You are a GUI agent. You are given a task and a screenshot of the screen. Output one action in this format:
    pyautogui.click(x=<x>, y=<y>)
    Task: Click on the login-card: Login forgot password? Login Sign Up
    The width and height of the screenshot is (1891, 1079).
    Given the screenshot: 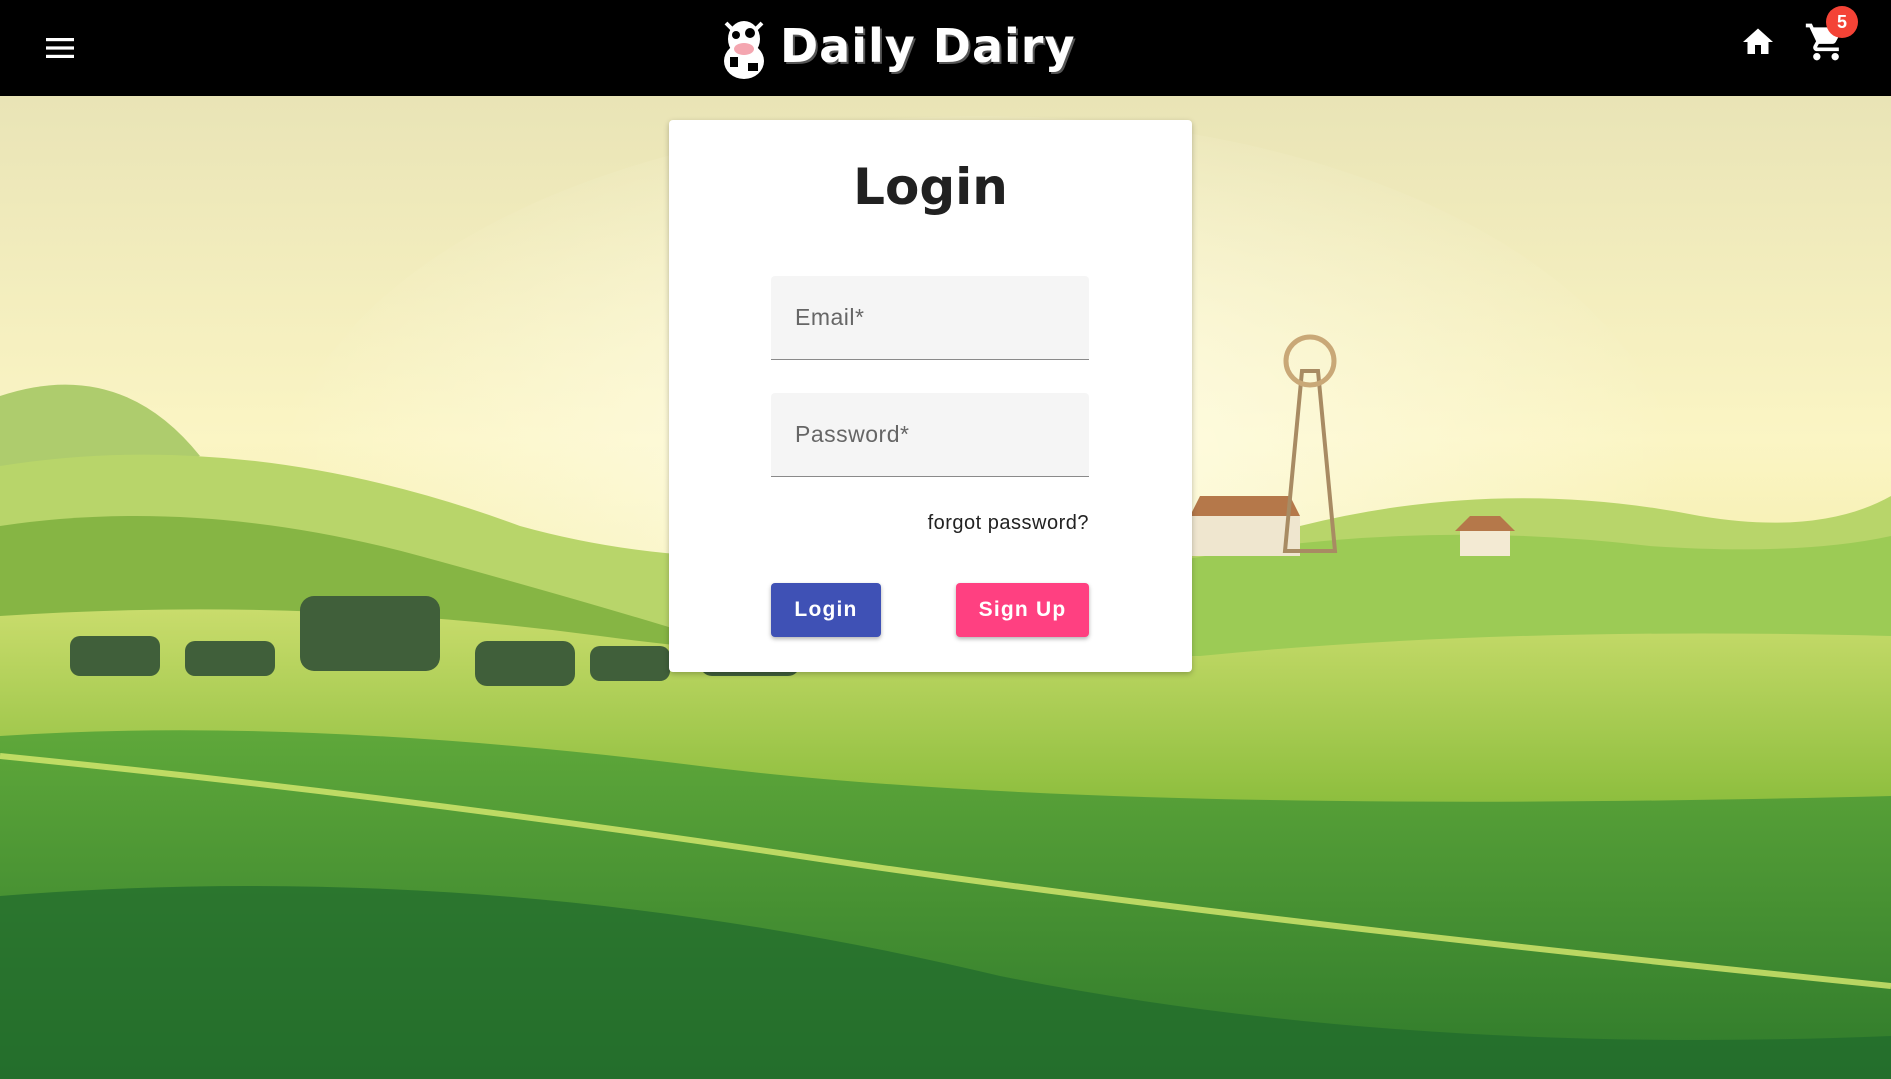 What is the action you would take?
    pyautogui.click(x=930, y=396)
    